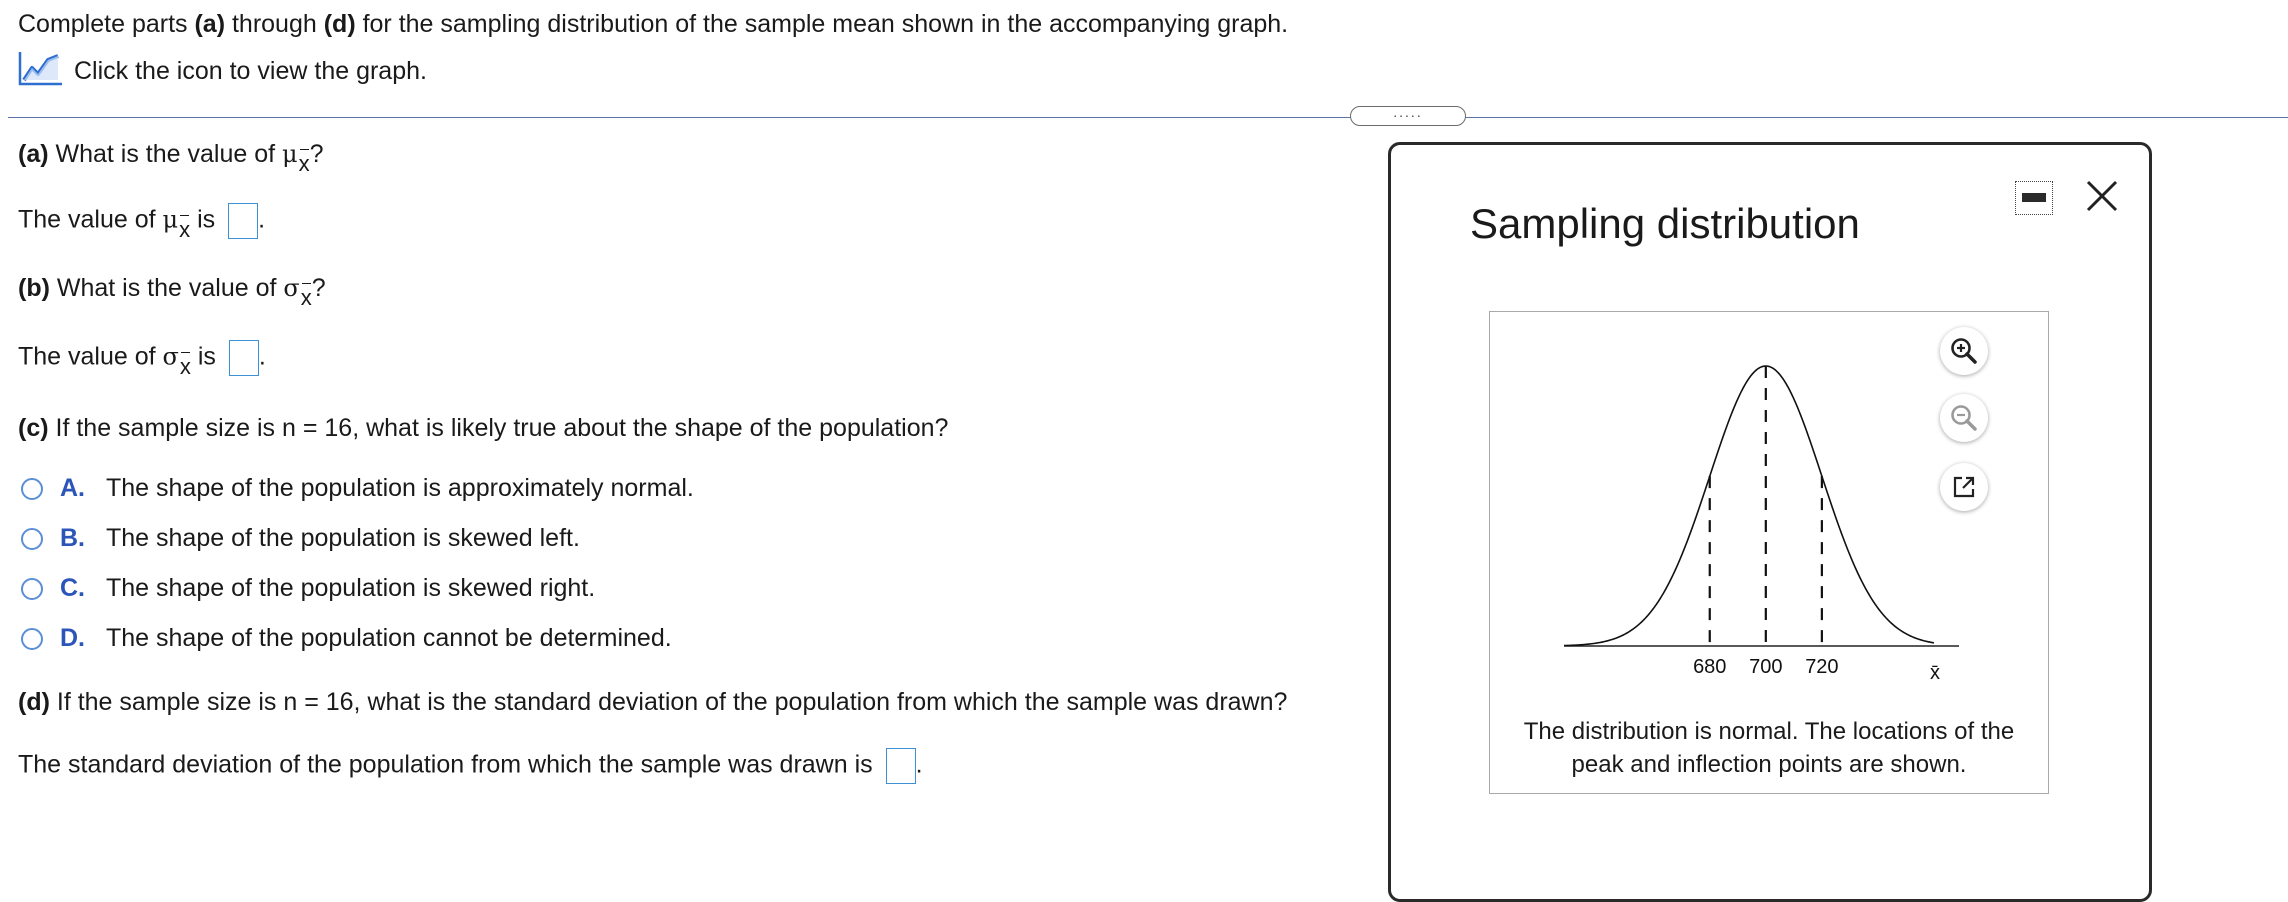  Describe the element at coordinates (1821, 667) in the screenshot. I see `tick-label-720: 720` at that location.